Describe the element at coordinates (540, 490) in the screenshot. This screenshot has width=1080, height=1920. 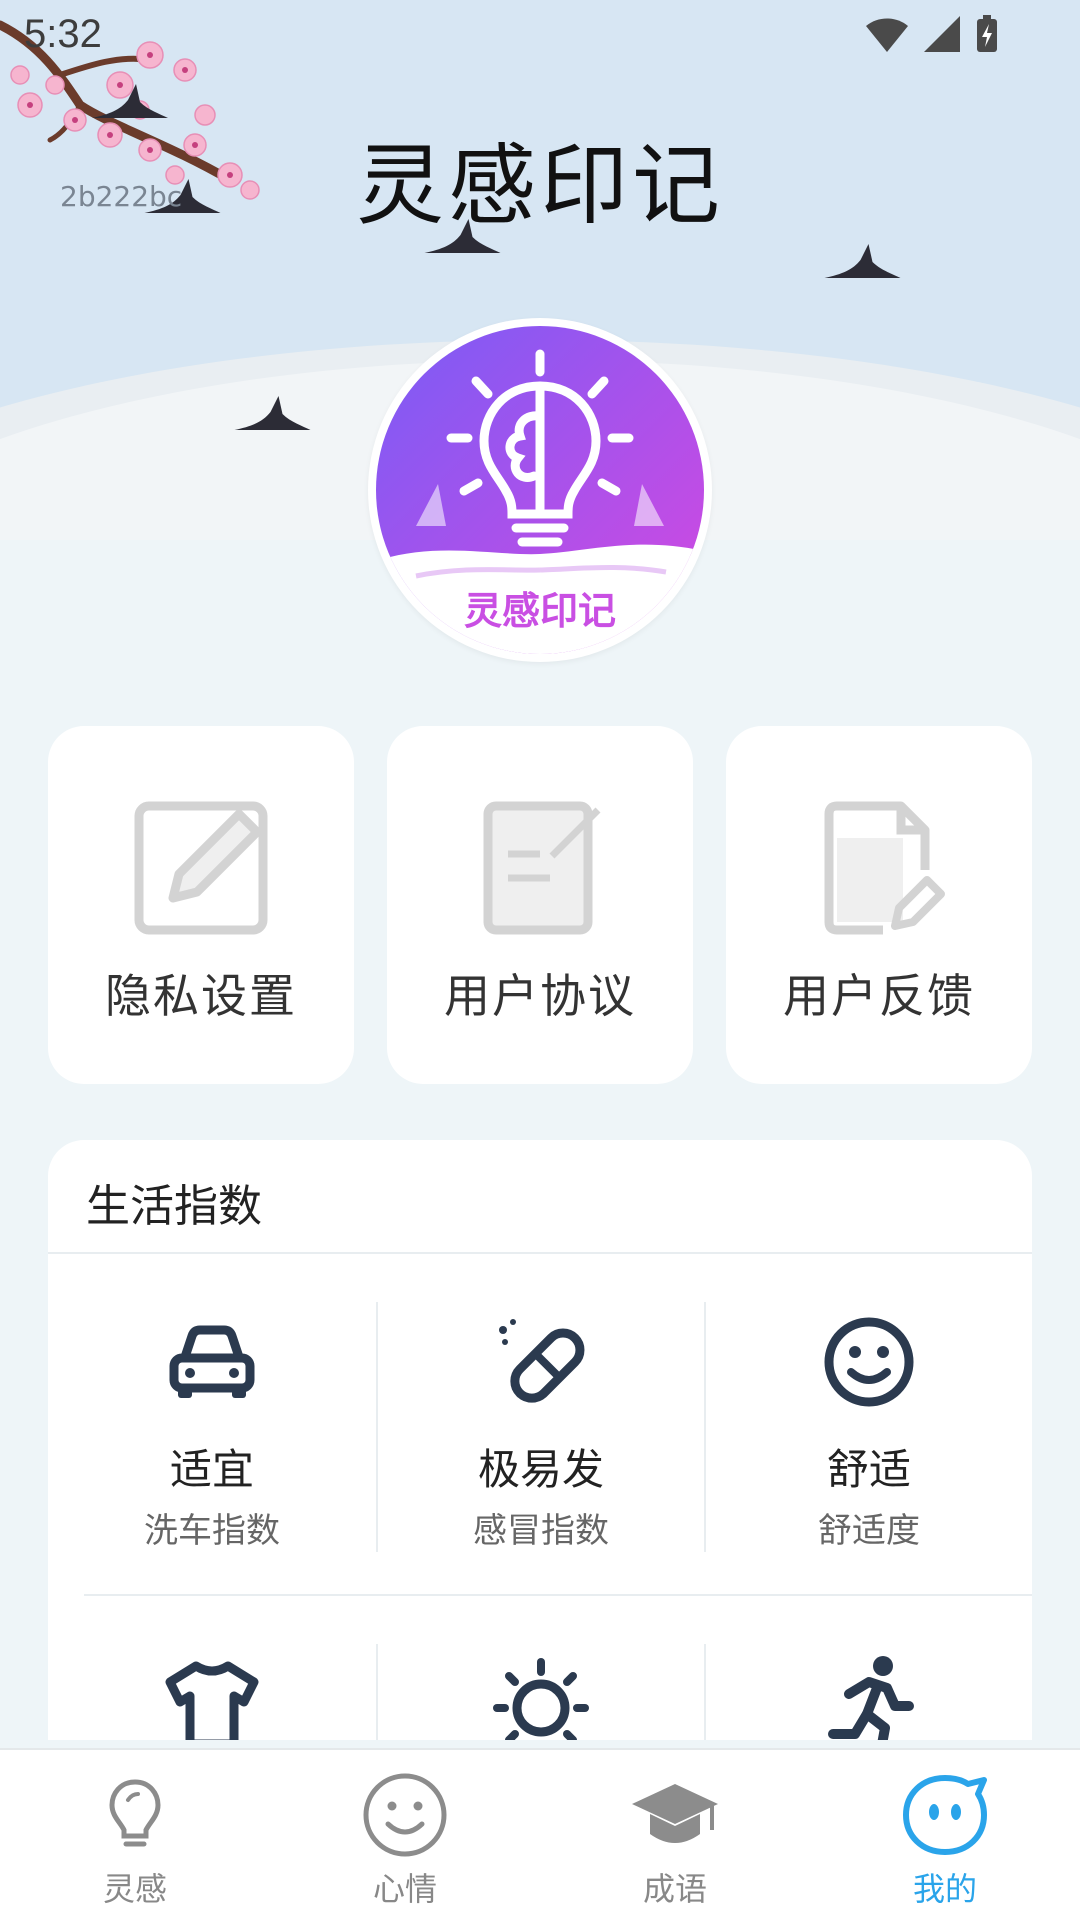
I see `app-logo: 灵感印记` at that location.